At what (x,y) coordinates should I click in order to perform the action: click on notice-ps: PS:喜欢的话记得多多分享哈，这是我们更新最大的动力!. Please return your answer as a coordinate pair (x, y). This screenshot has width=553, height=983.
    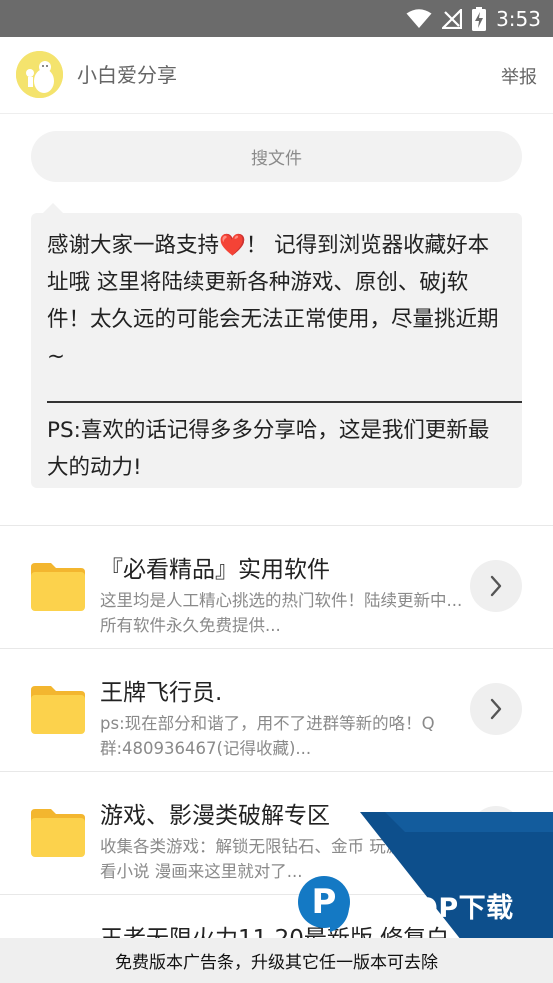
    Looking at the image, I should click on (268, 449).